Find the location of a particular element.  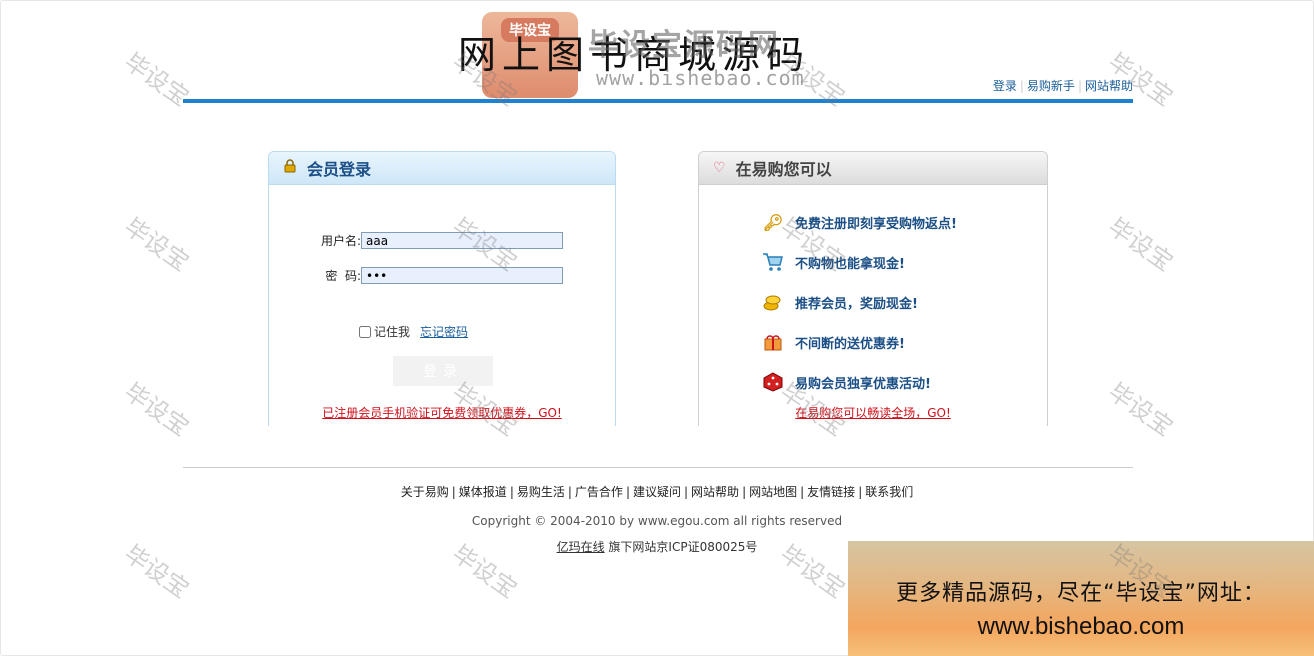

forgot-password-link: 忘记密码 is located at coordinates (444, 331).